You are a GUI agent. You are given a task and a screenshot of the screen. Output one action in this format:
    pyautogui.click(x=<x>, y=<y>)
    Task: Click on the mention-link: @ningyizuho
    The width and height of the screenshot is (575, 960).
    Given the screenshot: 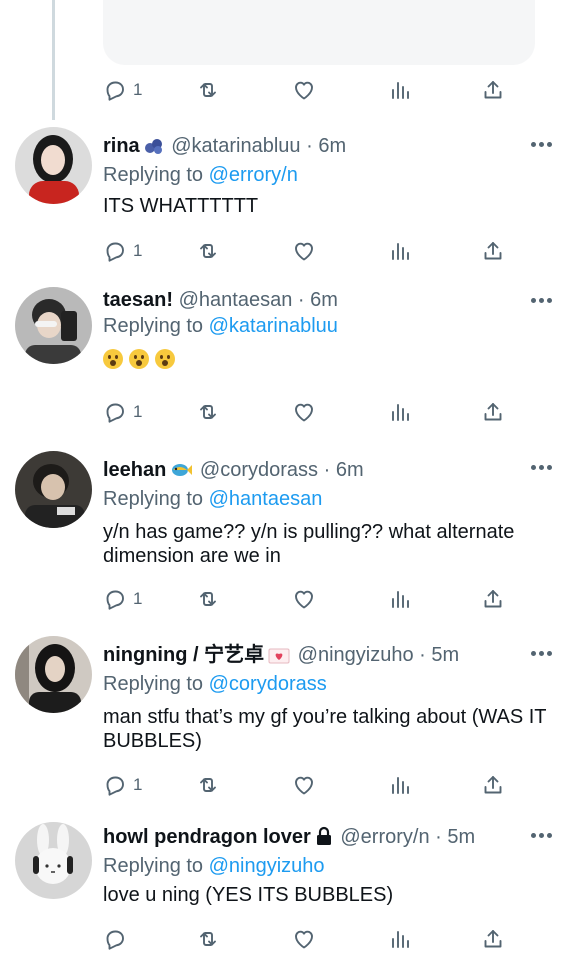 What is the action you would take?
    pyautogui.click(x=267, y=866)
    